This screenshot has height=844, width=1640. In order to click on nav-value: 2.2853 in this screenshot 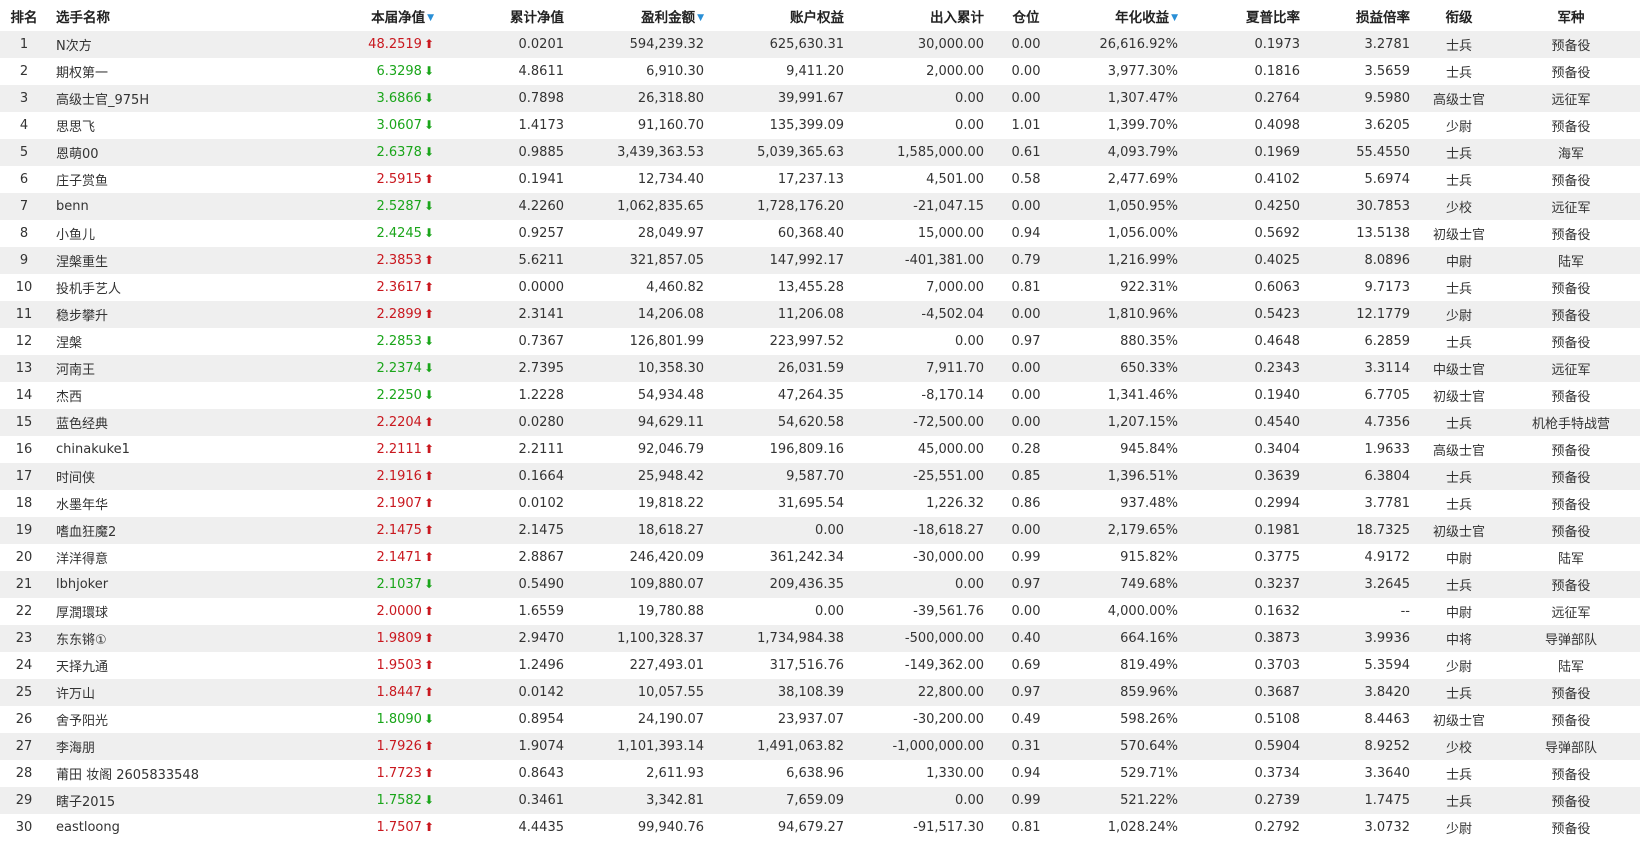, I will do `click(399, 341)`.